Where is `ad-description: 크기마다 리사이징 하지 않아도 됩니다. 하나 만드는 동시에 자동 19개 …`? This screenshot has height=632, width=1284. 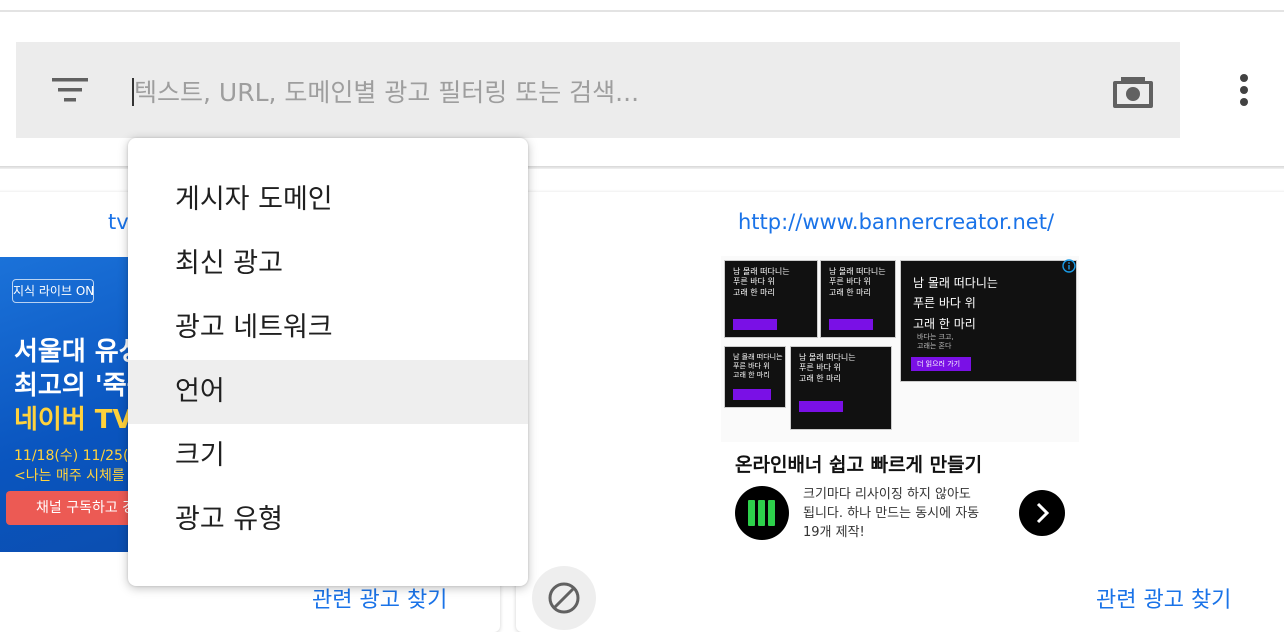
ad-description: 크기마다 리사이징 하지 않아도 됩니다. 하나 만드는 동시에 자동 19개 … is located at coordinates (891, 513).